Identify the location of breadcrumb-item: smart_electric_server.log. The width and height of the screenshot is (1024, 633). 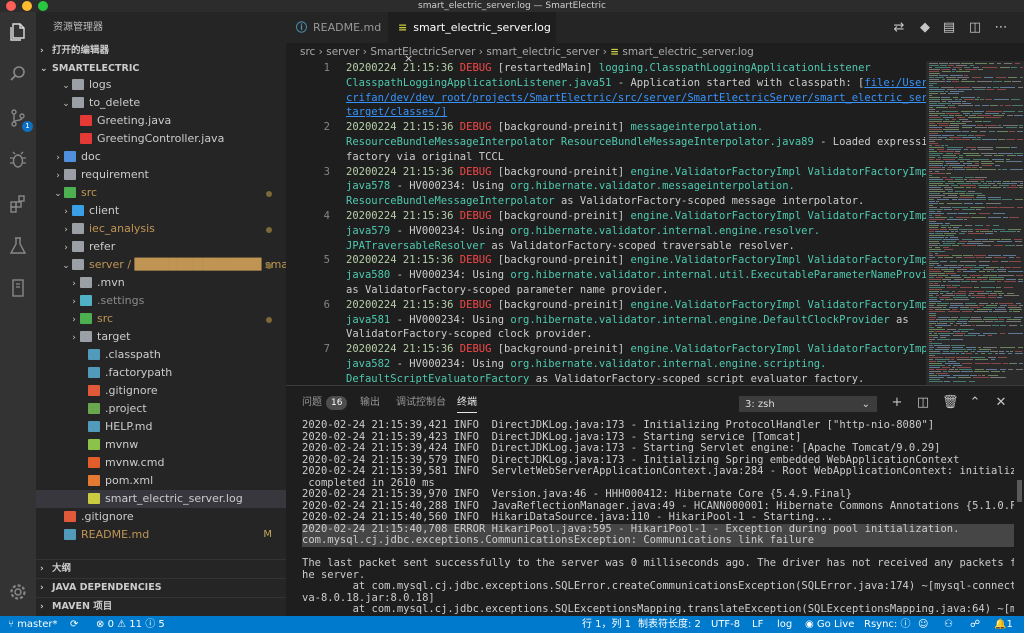
(687, 52).